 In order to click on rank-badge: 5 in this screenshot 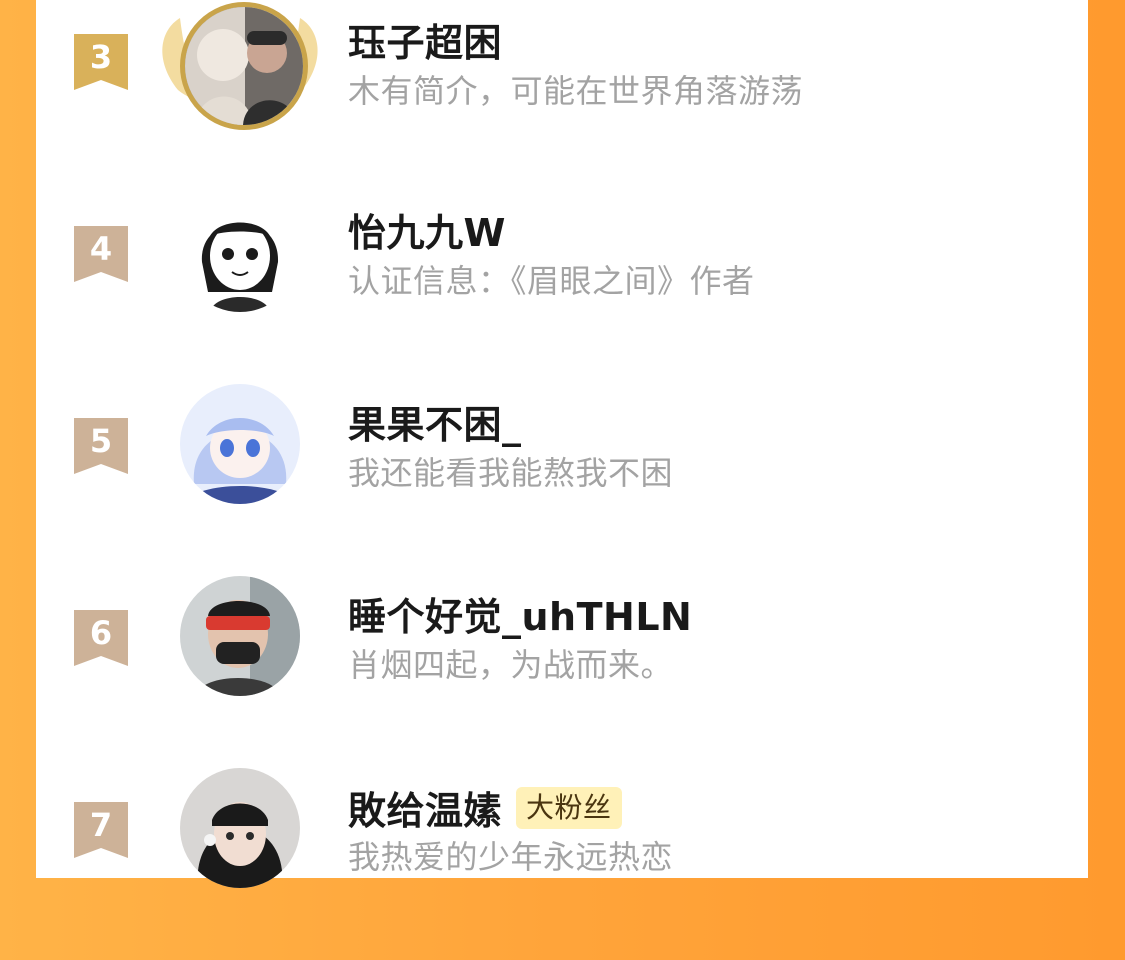, I will do `click(101, 446)`.